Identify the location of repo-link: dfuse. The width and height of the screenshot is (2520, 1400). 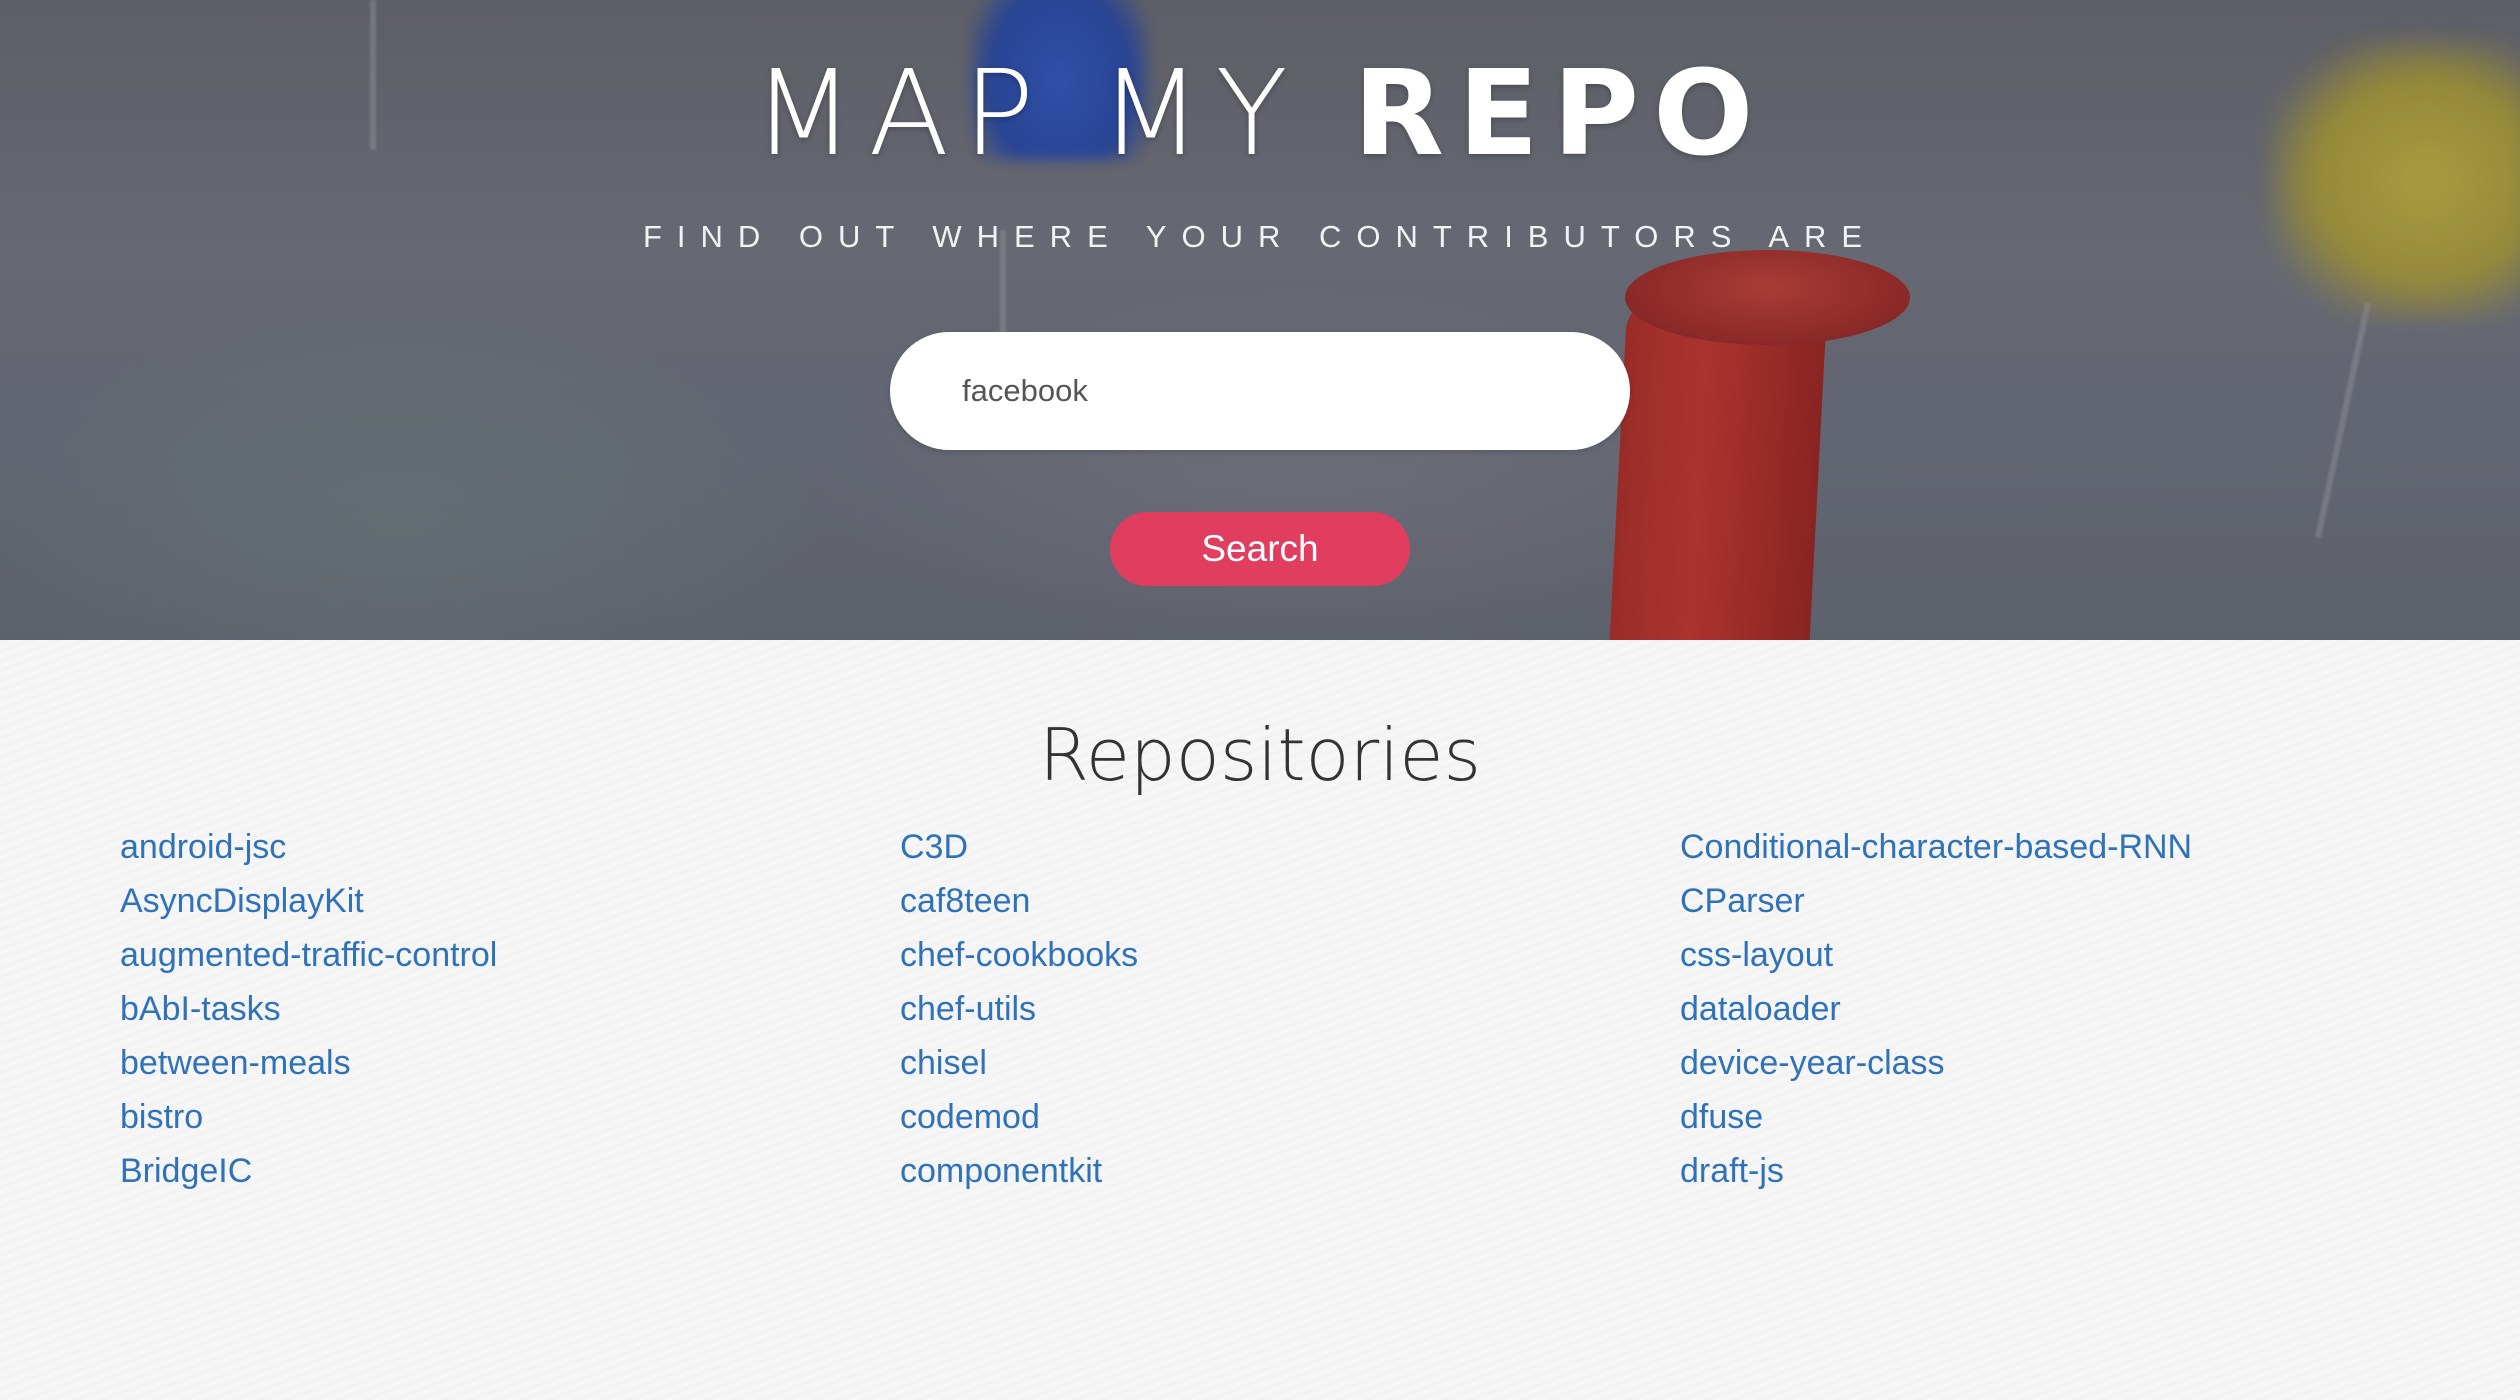
(1721, 1117).